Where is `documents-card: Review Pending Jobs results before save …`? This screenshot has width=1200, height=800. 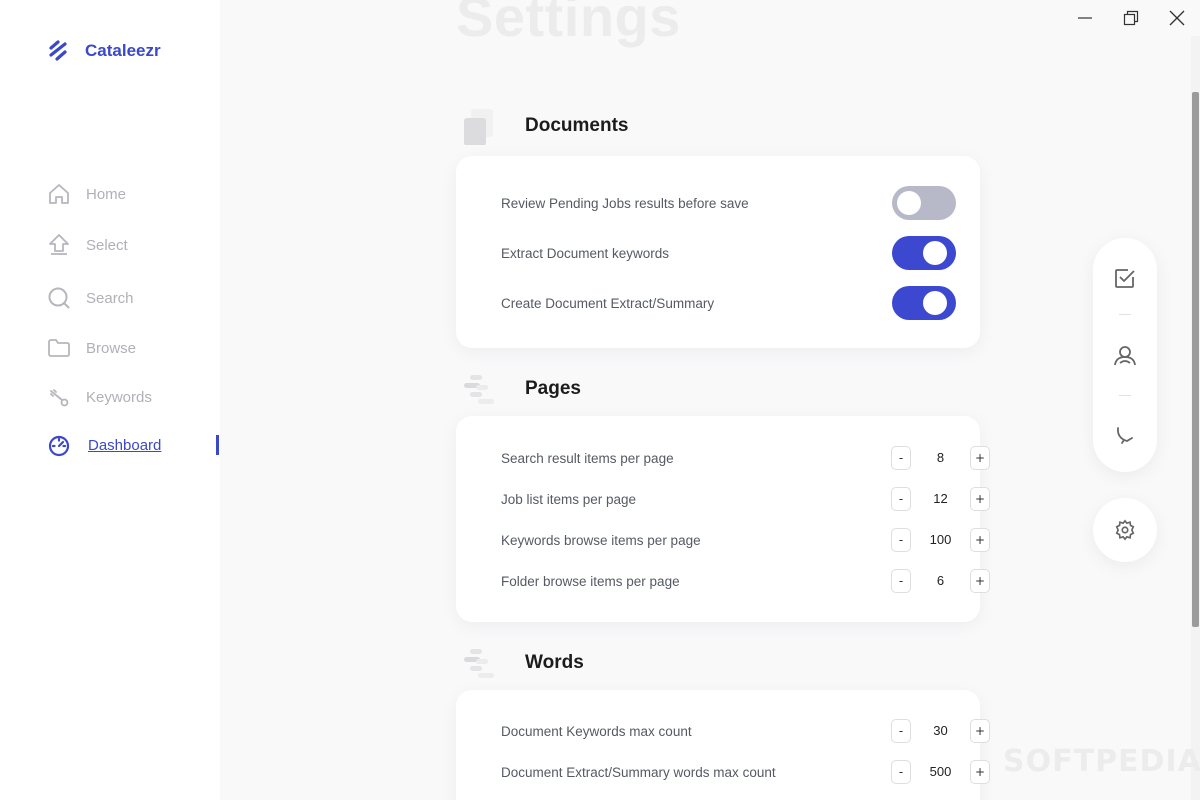 documents-card: Review Pending Jobs results before save … is located at coordinates (718, 252).